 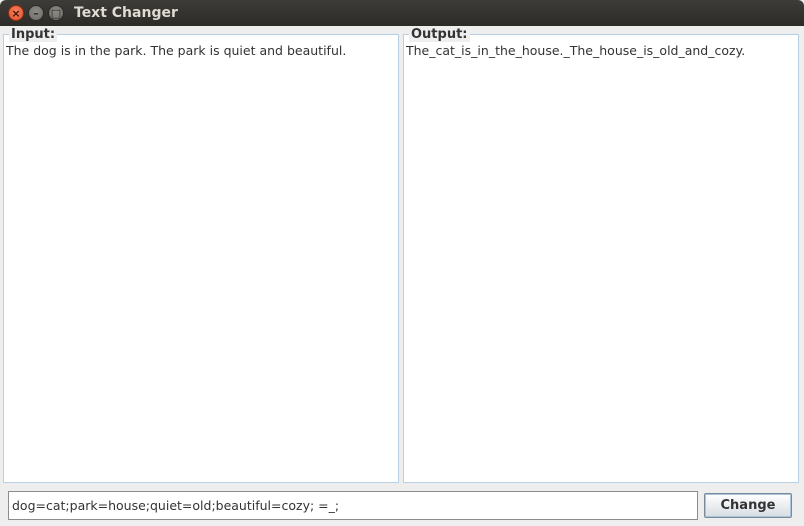 What do you see at coordinates (36, 13) in the screenshot?
I see `minimize-icon: –` at bounding box center [36, 13].